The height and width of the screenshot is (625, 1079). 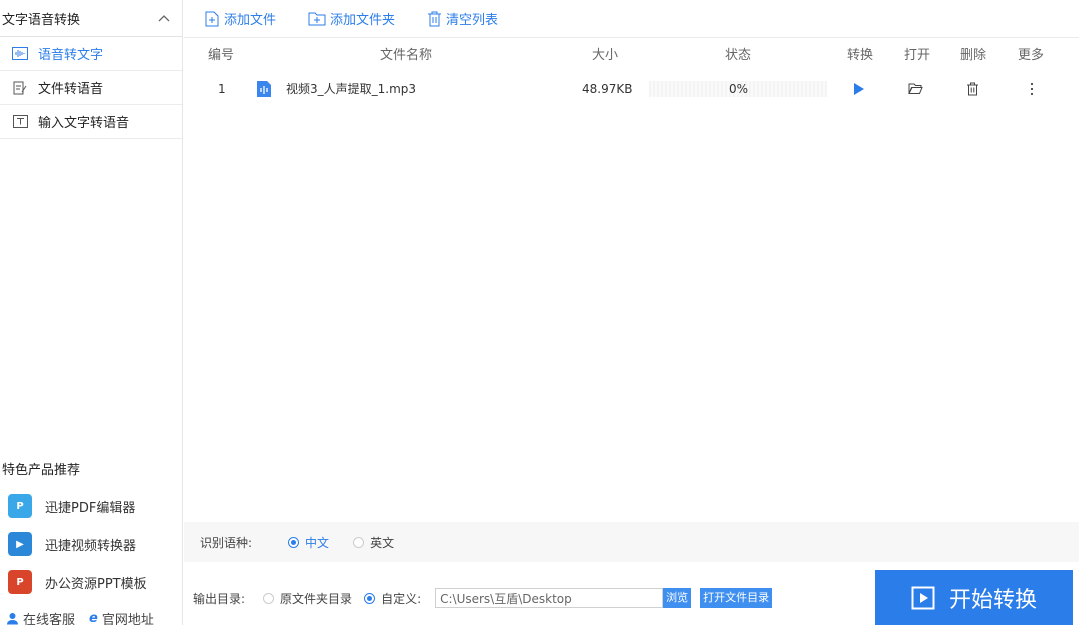 What do you see at coordinates (20, 88) in the screenshot?
I see `file-edit-icon` at bounding box center [20, 88].